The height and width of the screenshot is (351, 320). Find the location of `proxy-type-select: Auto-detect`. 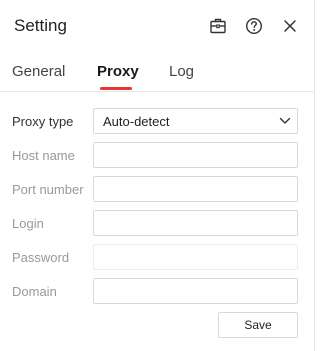

proxy-type-select: Auto-detect is located at coordinates (195, 121).